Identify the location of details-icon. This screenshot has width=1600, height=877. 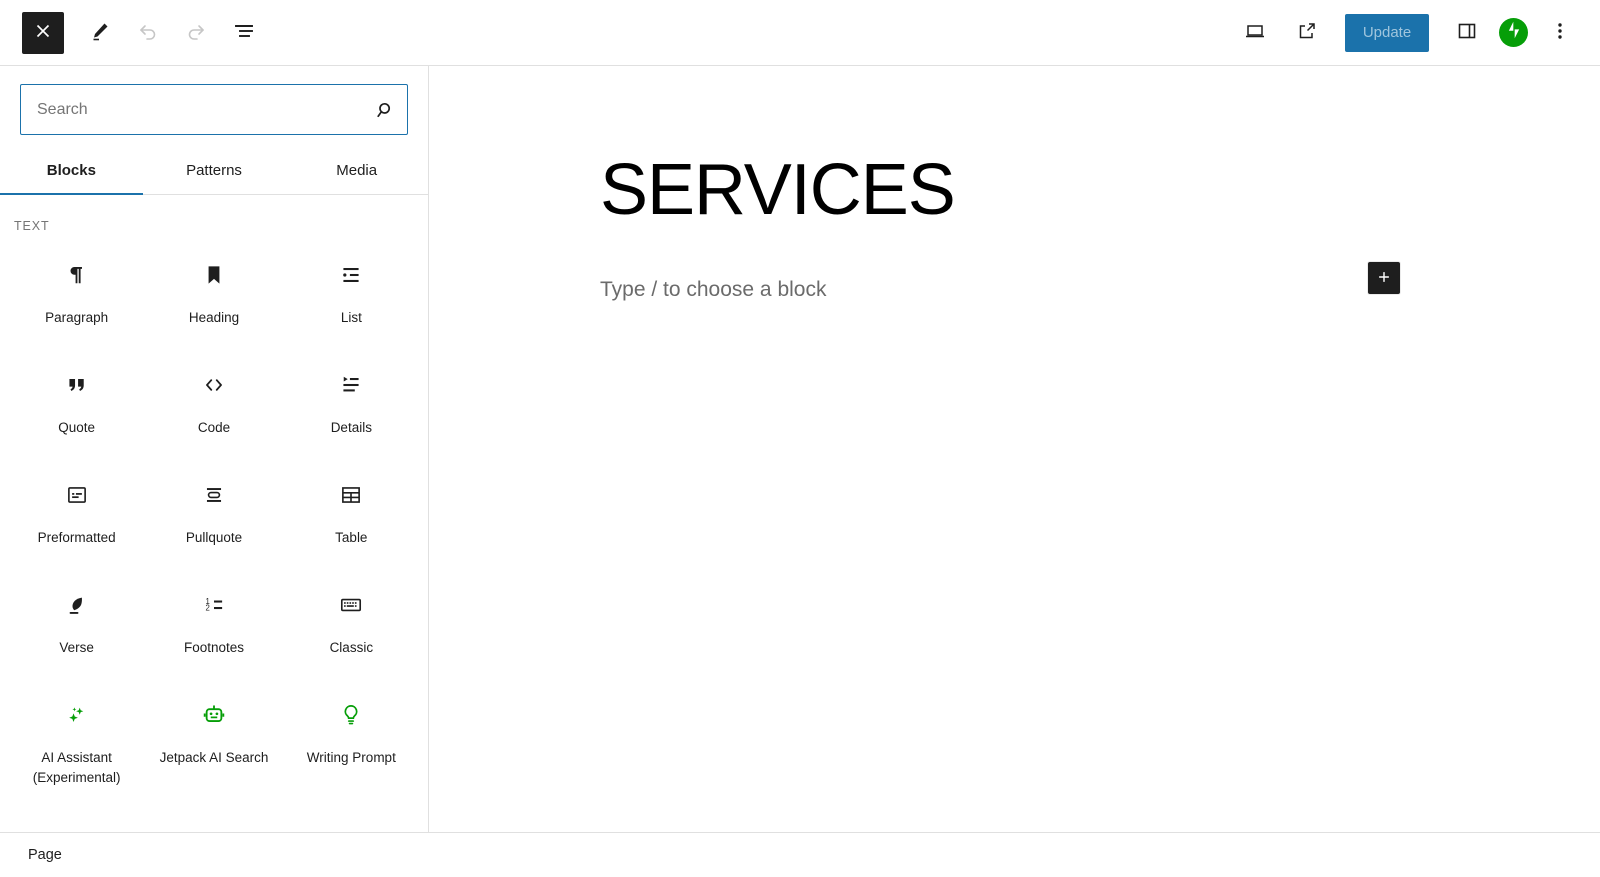
(351, 385).